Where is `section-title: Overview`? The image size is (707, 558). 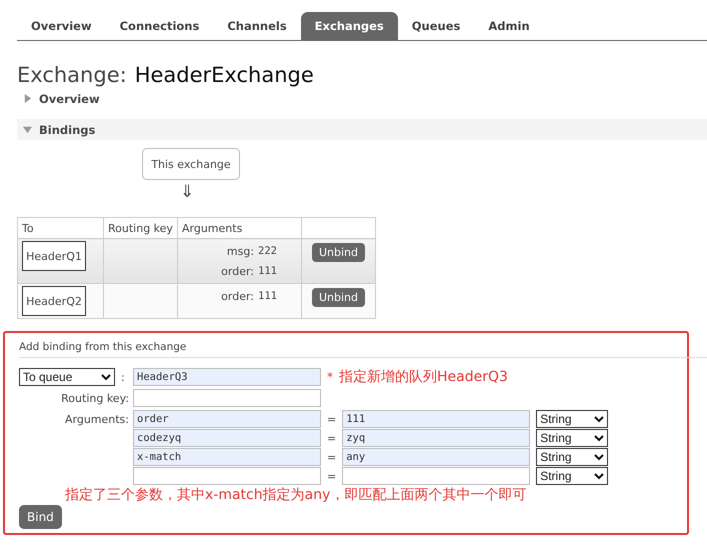 section-title: Overview is located at coordinates (69, 99).